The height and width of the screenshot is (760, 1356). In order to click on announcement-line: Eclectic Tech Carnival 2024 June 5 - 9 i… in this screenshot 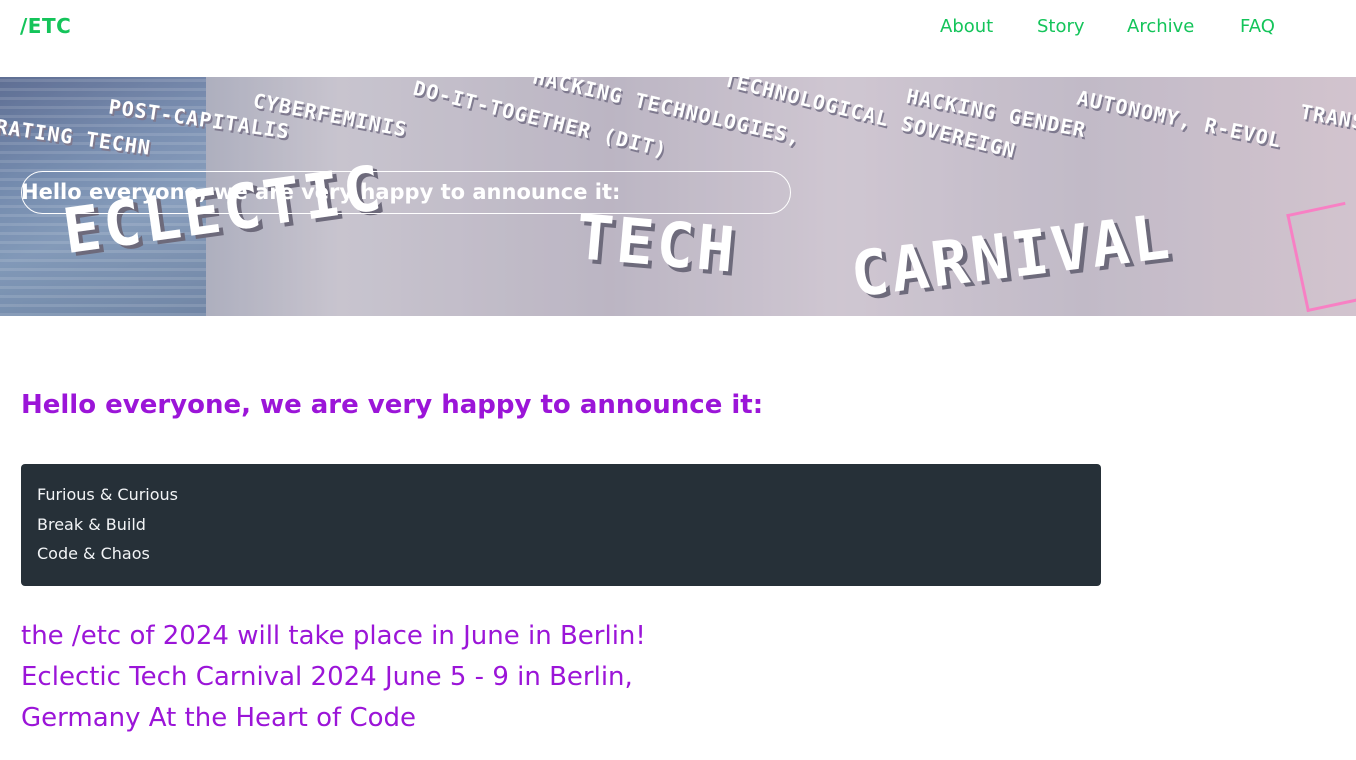, I will do `click(327, 677)`.